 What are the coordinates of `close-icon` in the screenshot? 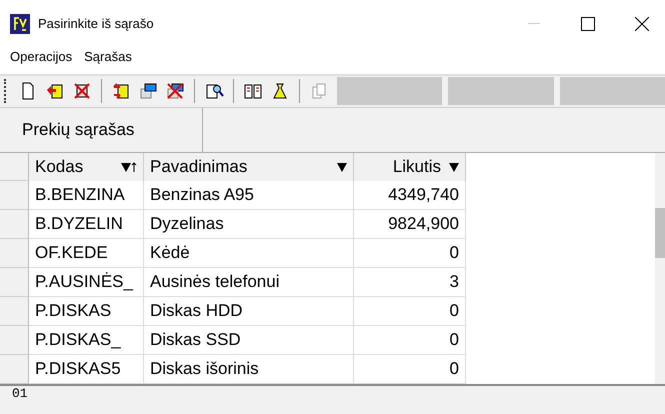 It's located at (642, 23).